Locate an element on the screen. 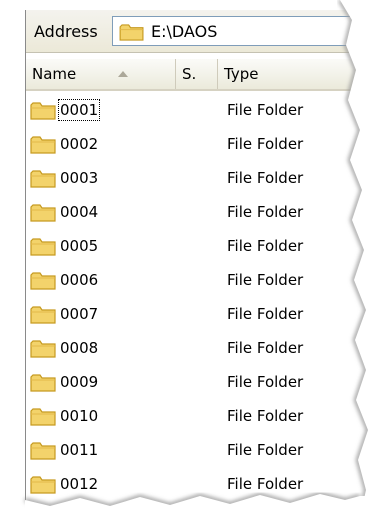 This screenshot has height=517, width=384. file-row: 0006 File Folder is located at coordinates (196, 281).